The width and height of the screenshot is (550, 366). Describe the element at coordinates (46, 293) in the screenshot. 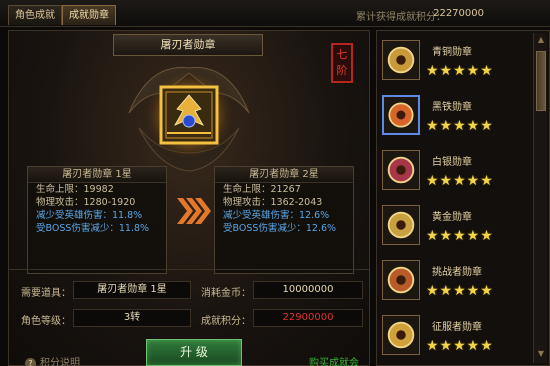

I see `required-item-label: 需要道具：` at that location.